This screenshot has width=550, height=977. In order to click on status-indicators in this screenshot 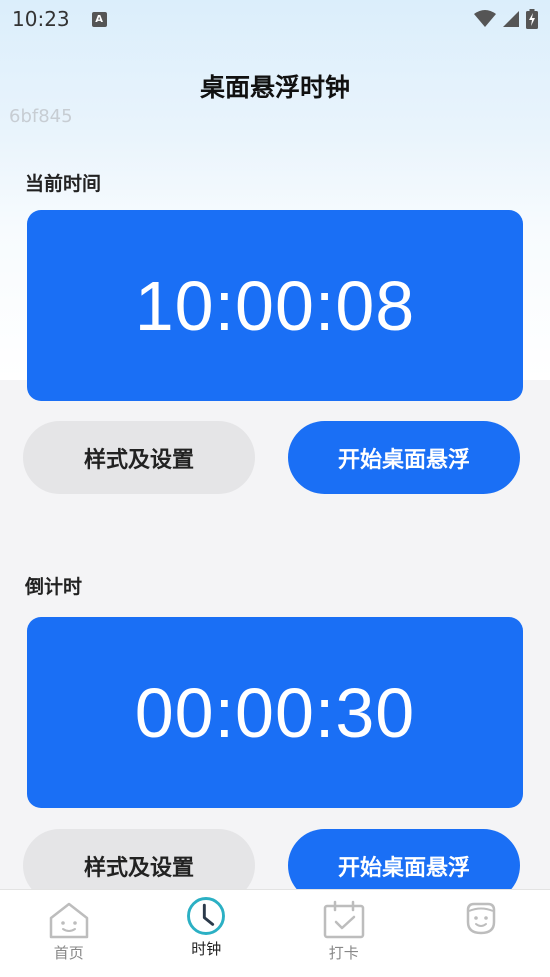, I will do `click(506, 19)`.